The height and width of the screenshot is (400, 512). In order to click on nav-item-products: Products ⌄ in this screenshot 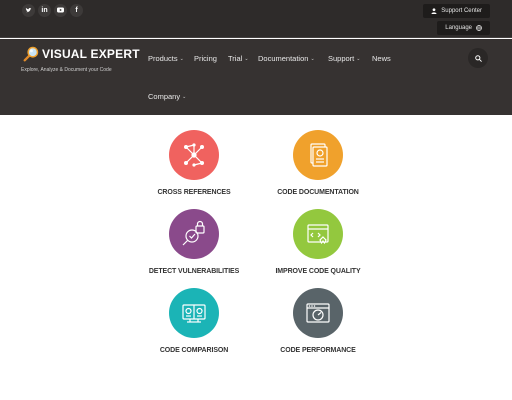, I will do `click(166, 58)`.